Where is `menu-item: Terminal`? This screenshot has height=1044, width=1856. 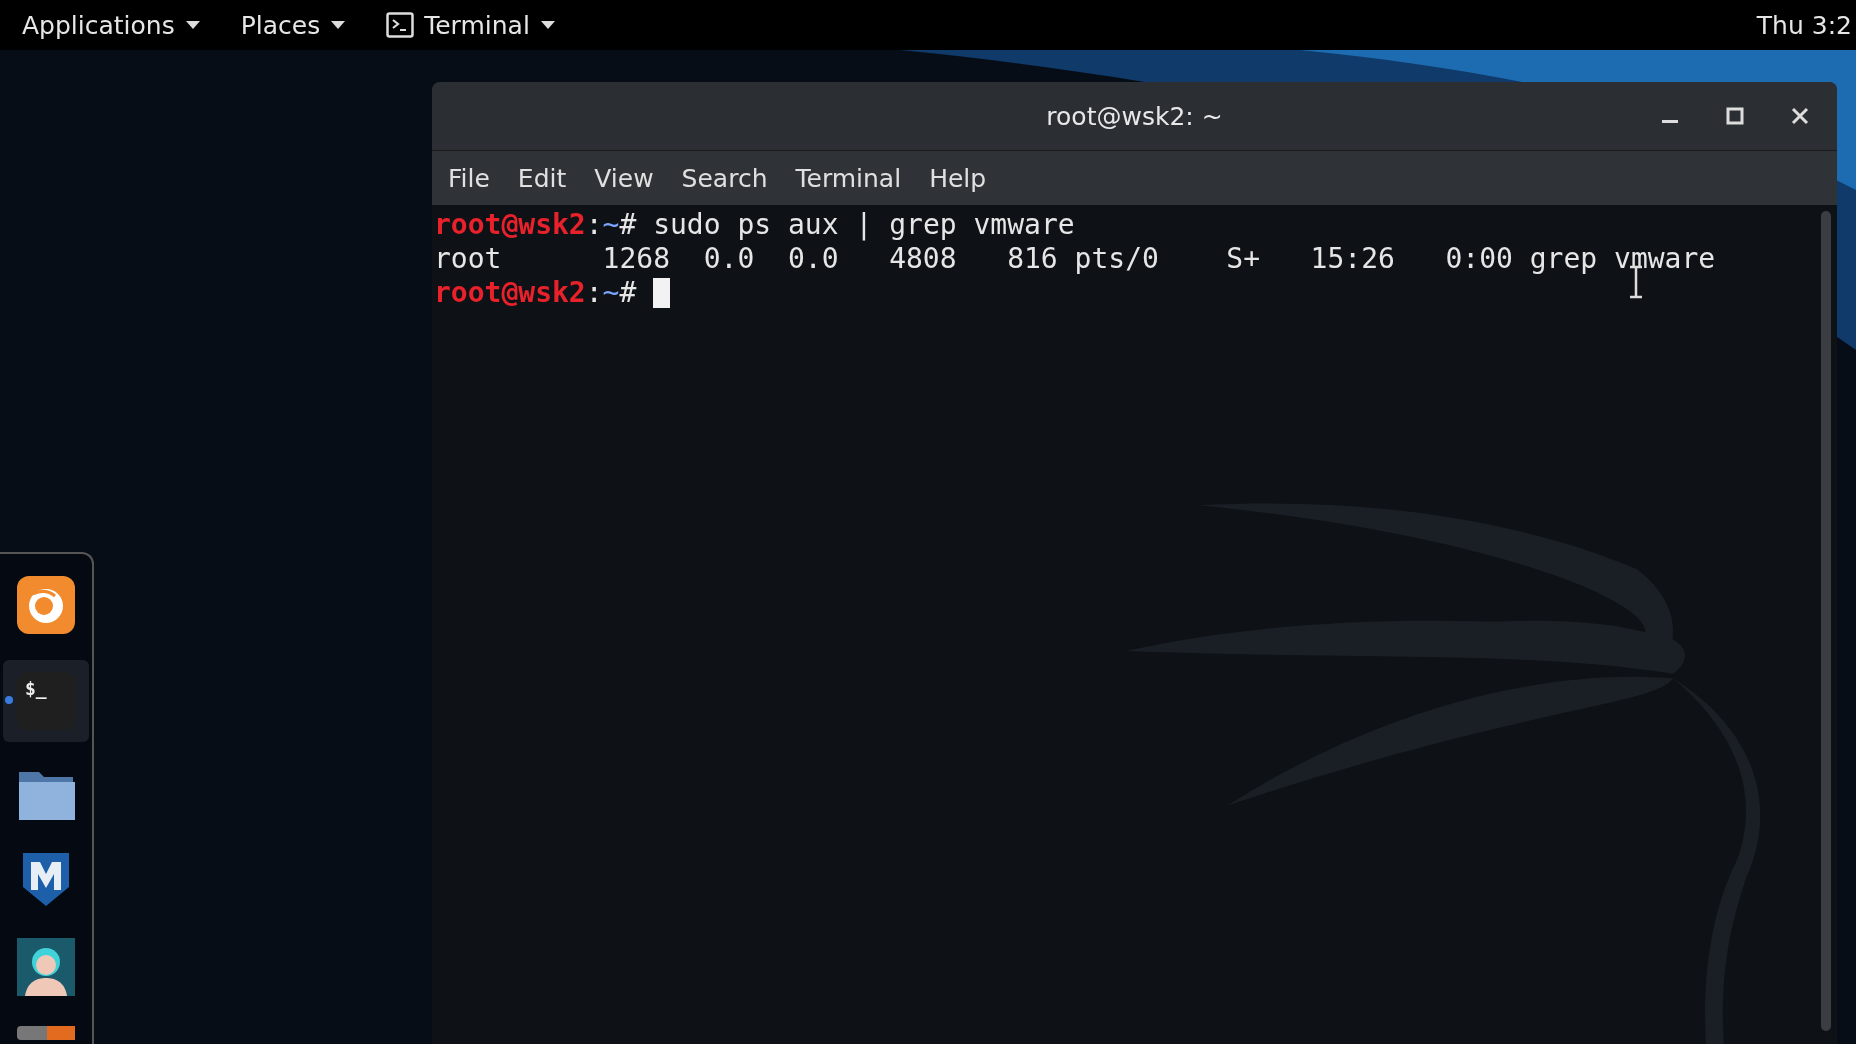 menu-item: Terminal is located at coordinates (848, 178).